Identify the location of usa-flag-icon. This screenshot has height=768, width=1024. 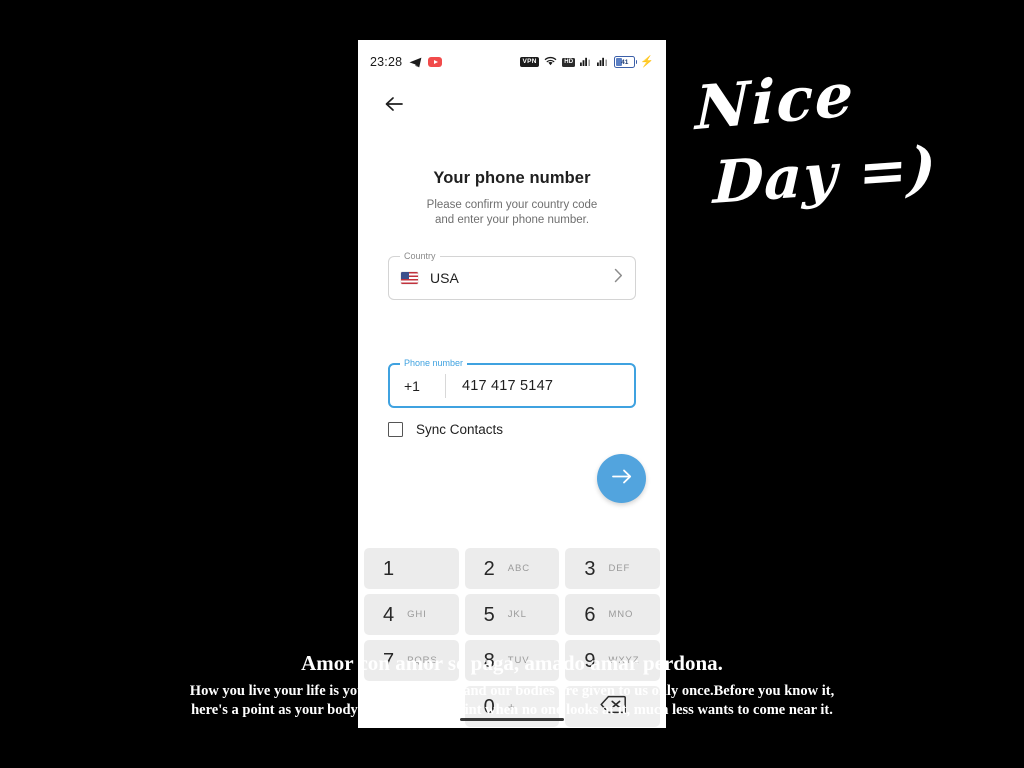
(409, 278).